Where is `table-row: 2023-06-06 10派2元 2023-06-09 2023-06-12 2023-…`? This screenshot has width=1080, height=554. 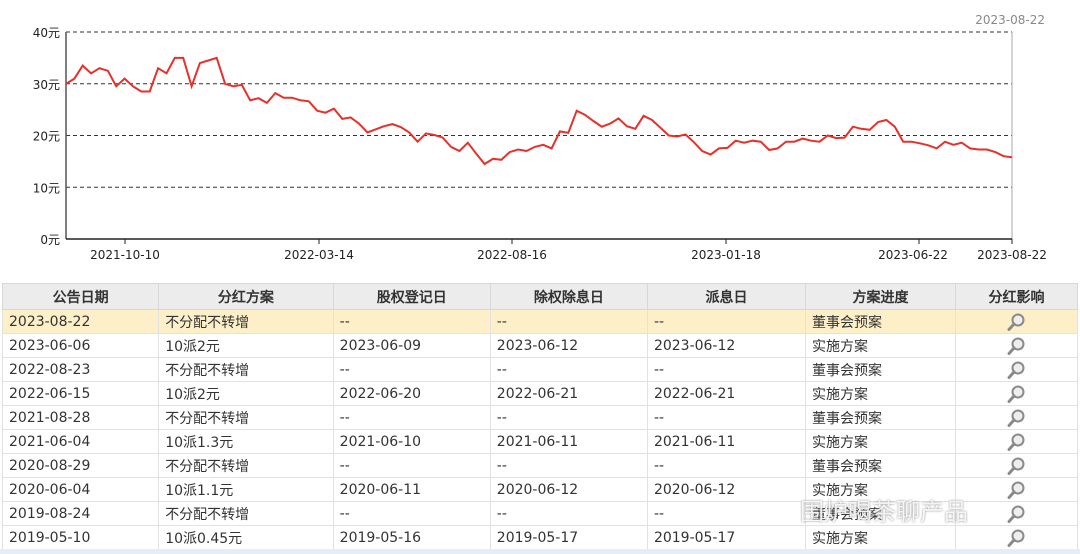
table-row: 2023-06-06 10派2元 2023-06-09 2023-06-12 2023-… is located at coordinates (540, 345).